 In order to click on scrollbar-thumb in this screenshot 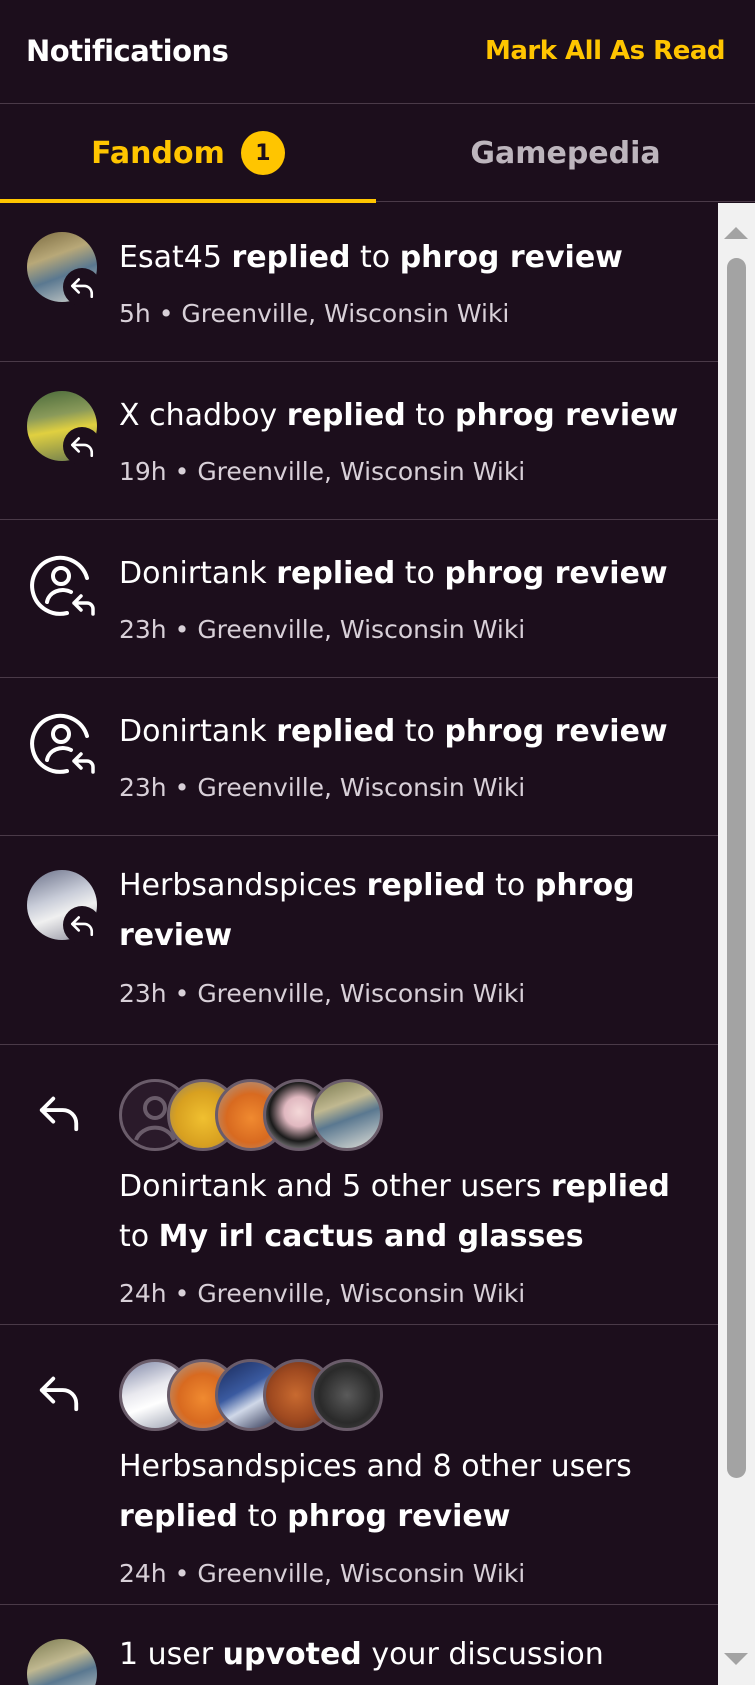, I will do `click(736, 868)`.